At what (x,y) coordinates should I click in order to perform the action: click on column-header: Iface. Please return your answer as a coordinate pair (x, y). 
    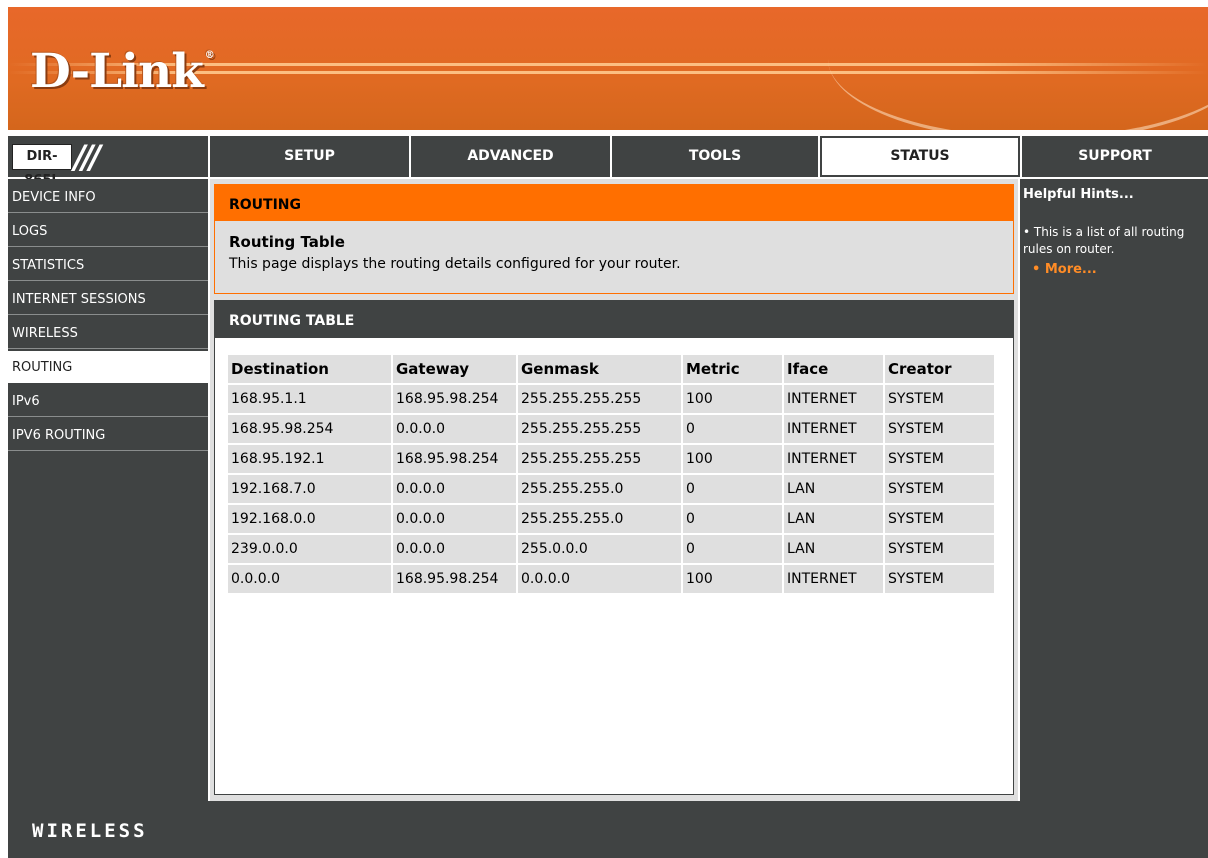
    Looking at the image, I should click on (833, 369).